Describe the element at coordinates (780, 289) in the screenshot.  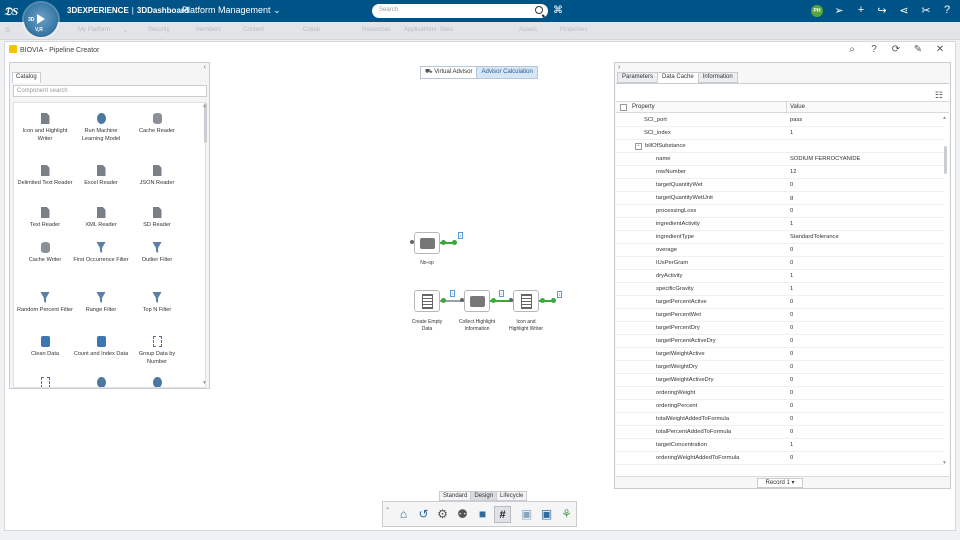
I see `table-row: specificGravity 1` at that location.